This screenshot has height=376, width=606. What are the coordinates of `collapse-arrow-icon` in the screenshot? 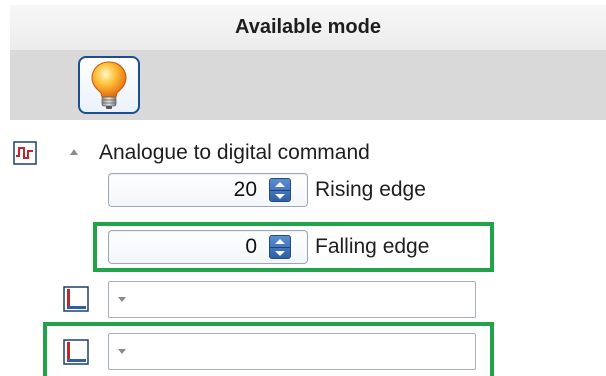 It's located at (74, 152).